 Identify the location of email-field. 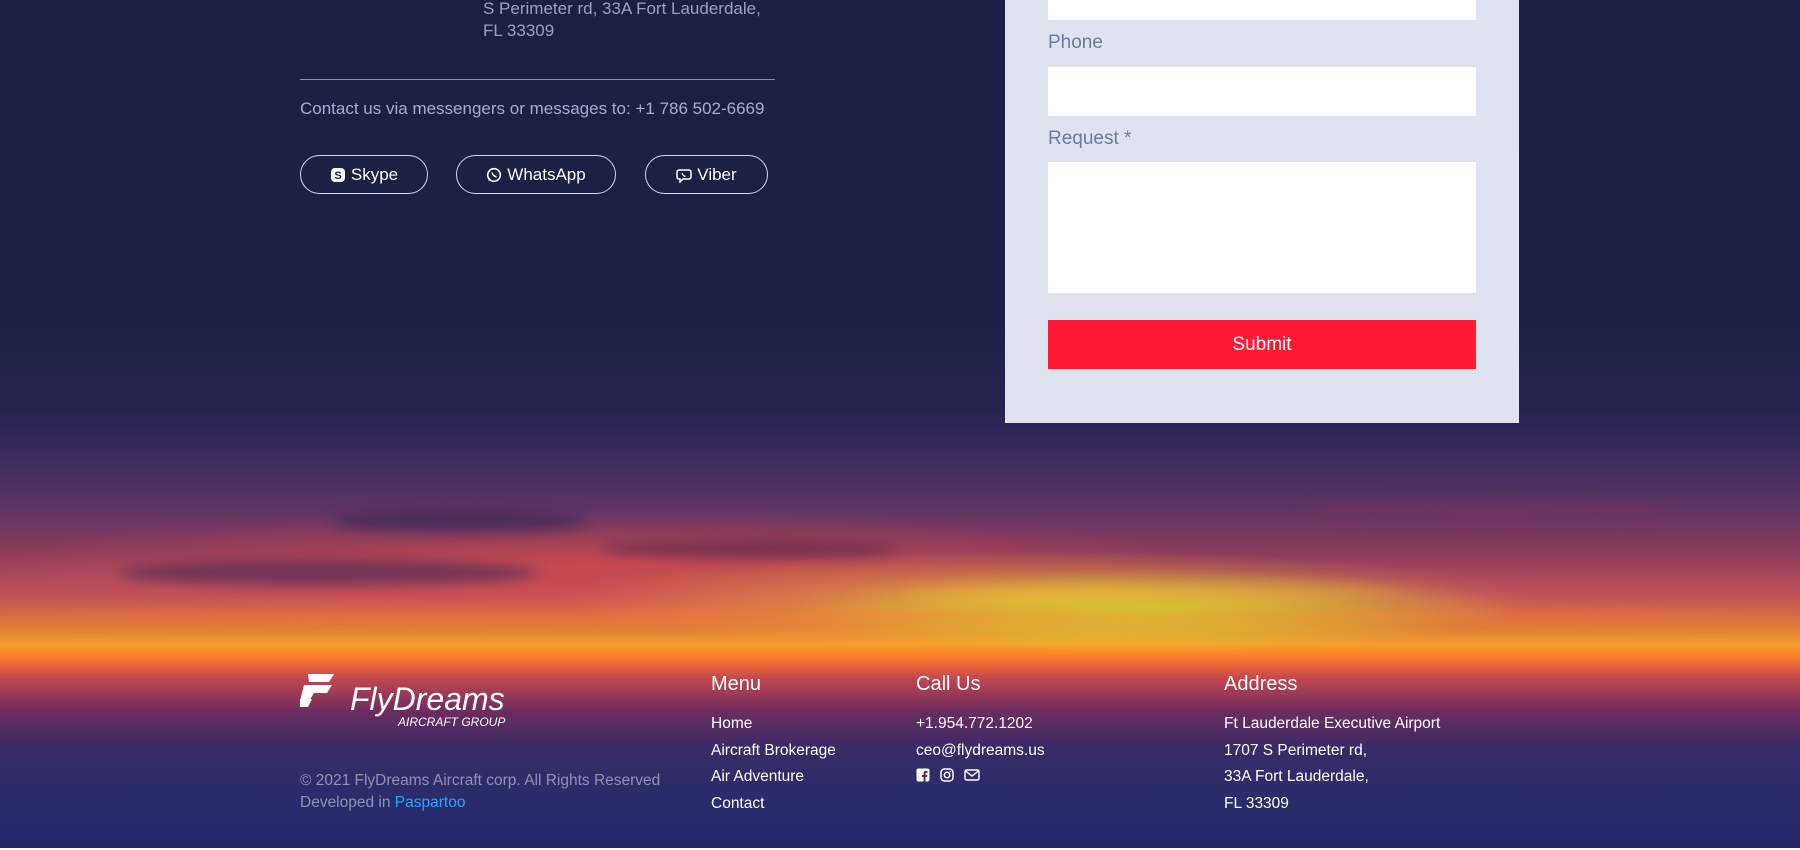
(1262, 10).